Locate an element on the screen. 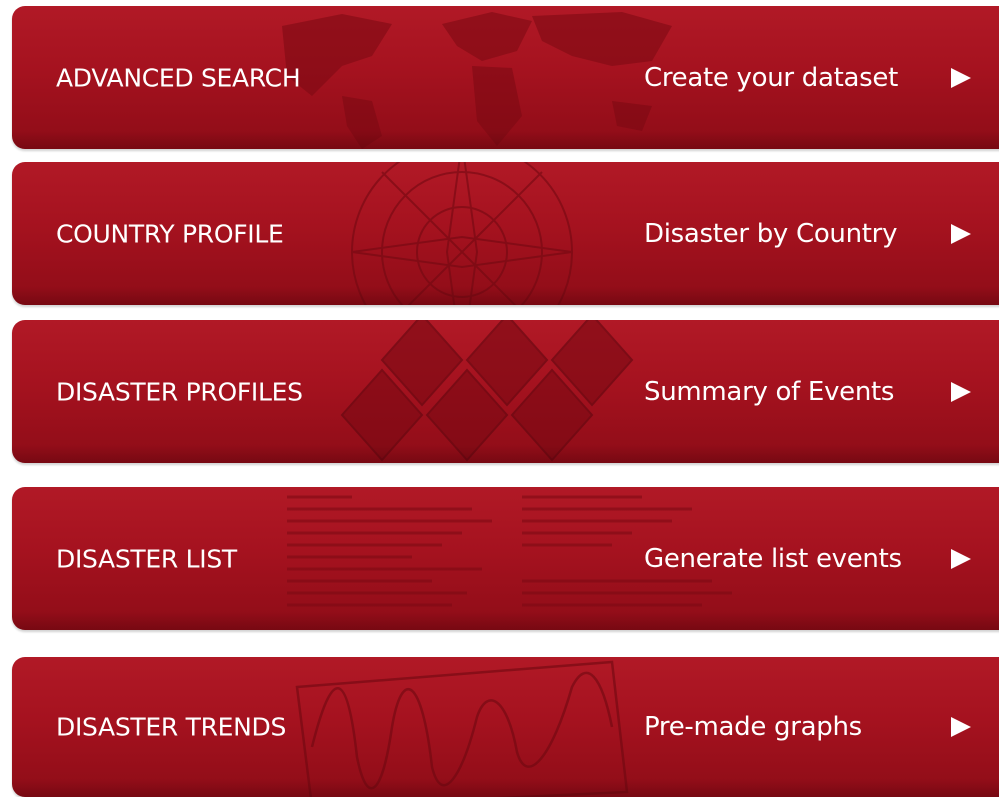 The width and height of the screenshot is (999, 797). panel-title: DISASTER LIST is located at coordinates (146, 558).